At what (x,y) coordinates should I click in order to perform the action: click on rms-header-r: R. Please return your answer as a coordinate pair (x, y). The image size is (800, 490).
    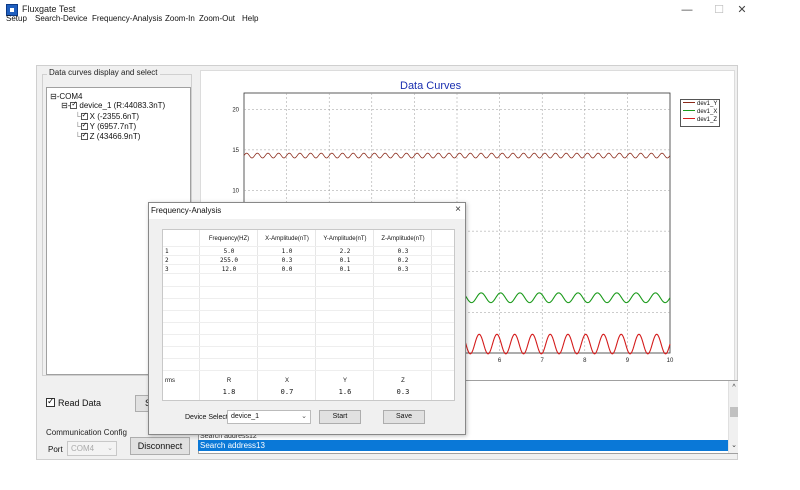
    Looking at the image, I should click on (229, 381).